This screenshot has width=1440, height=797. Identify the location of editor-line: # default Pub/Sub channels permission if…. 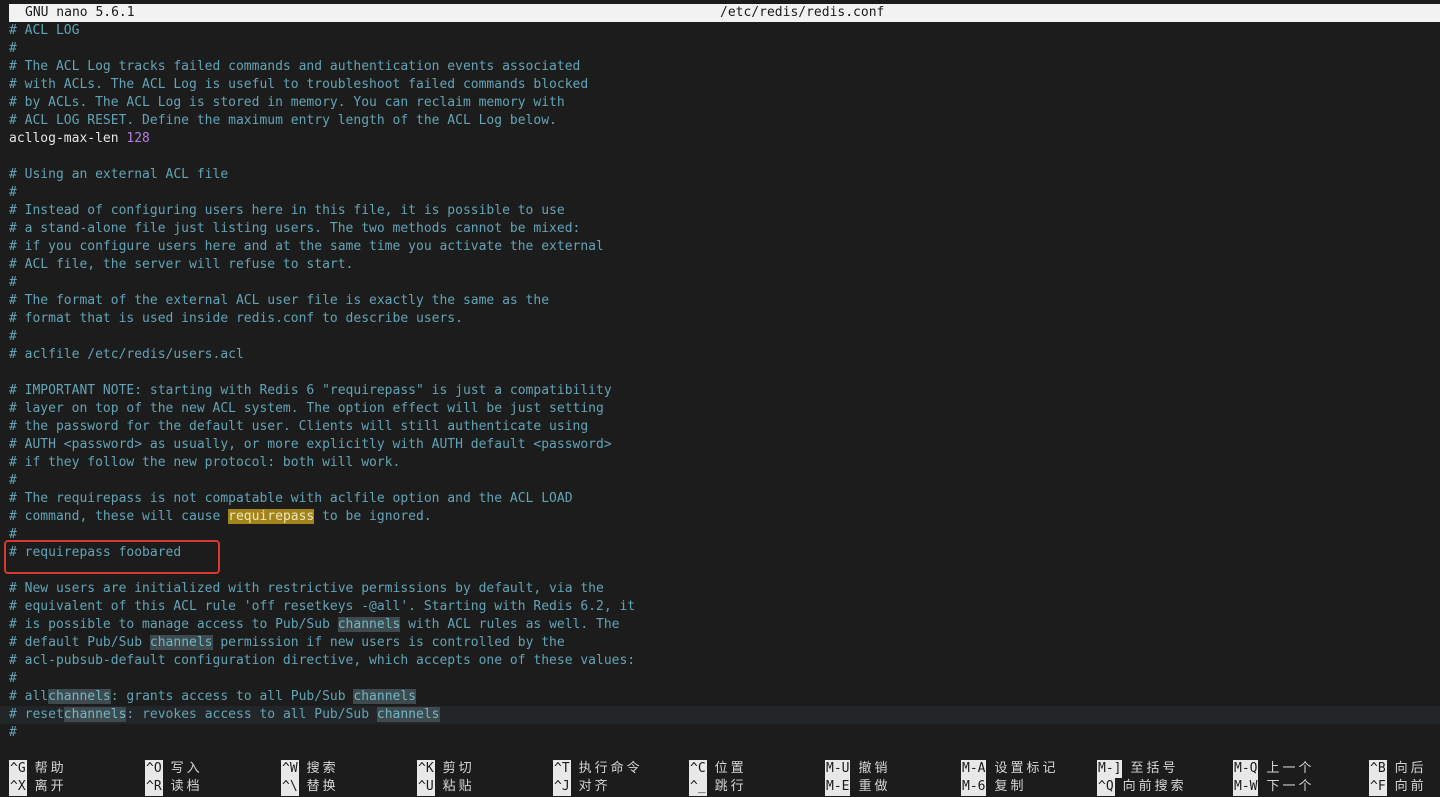
(287, 642).